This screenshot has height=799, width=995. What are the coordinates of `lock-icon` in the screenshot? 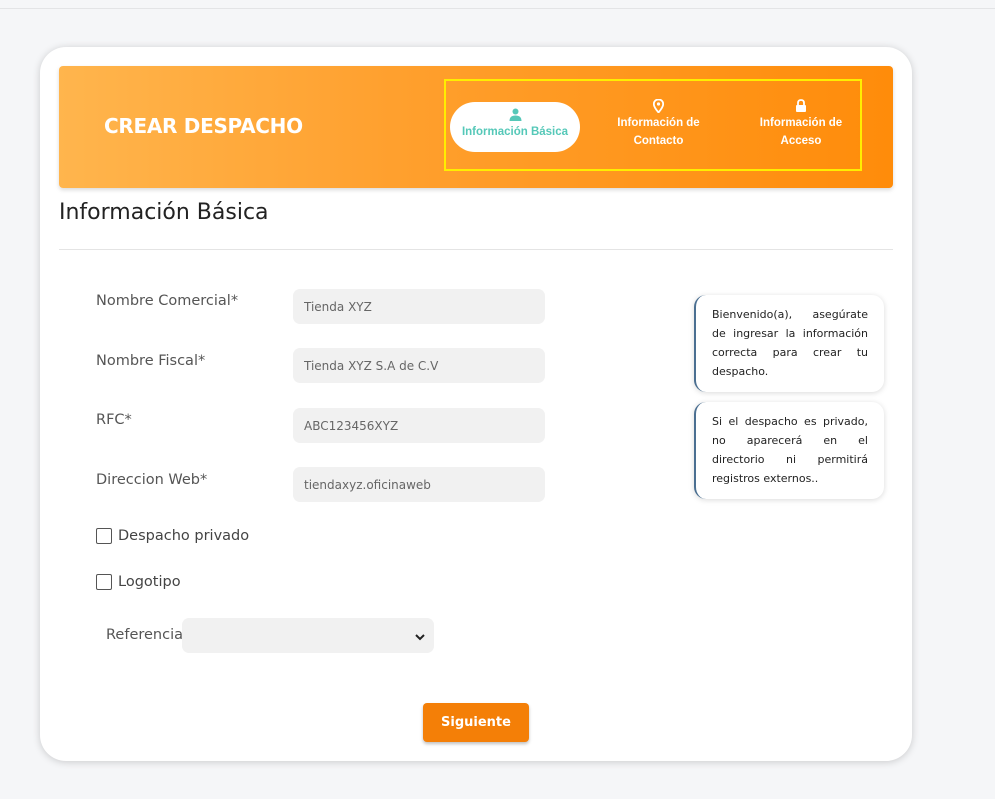 It's located at (801, 106).